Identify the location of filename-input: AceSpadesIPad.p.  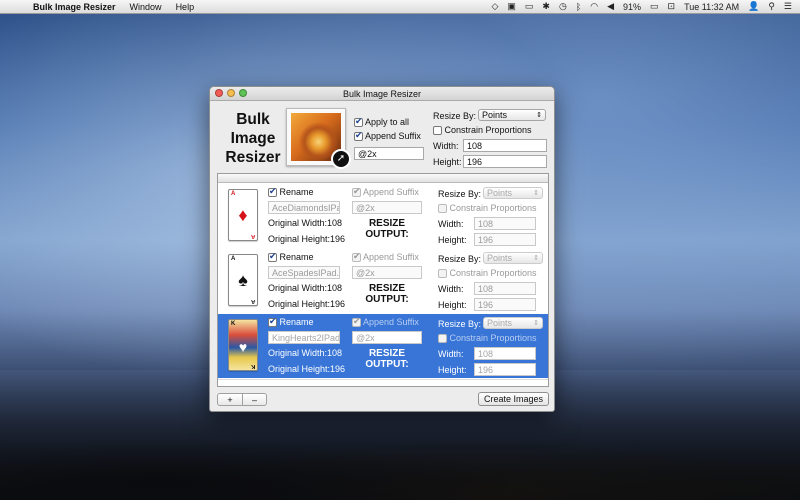
(304, 272).